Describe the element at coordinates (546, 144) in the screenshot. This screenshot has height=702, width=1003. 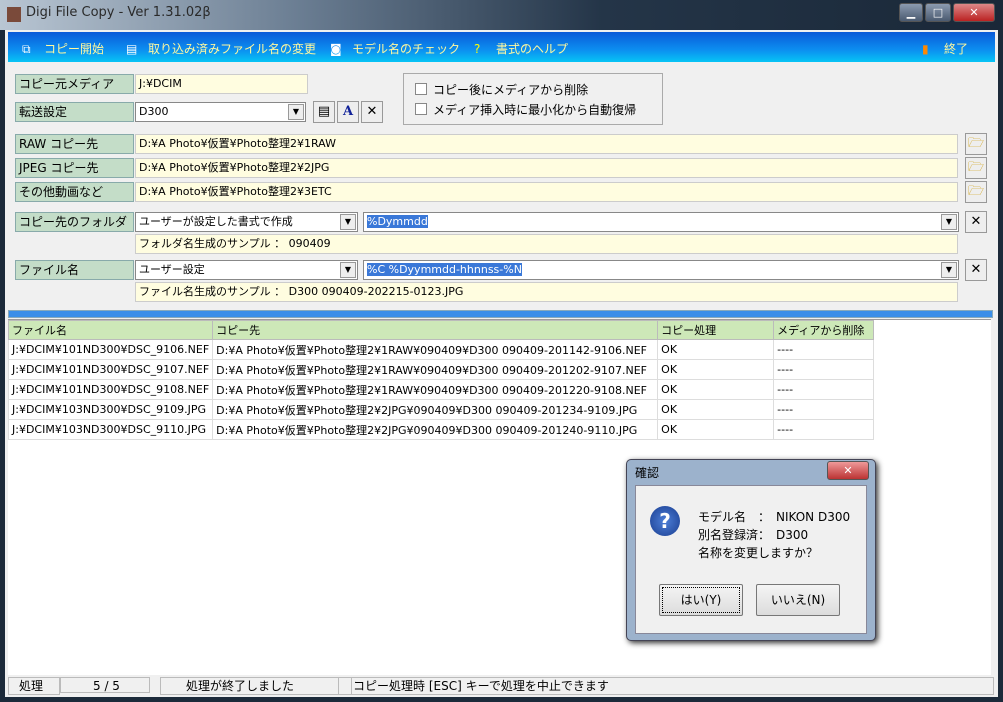
I see `raw-input: D:¥A Photo¥仮置¥Photo整理2¥1RAW` at that location.